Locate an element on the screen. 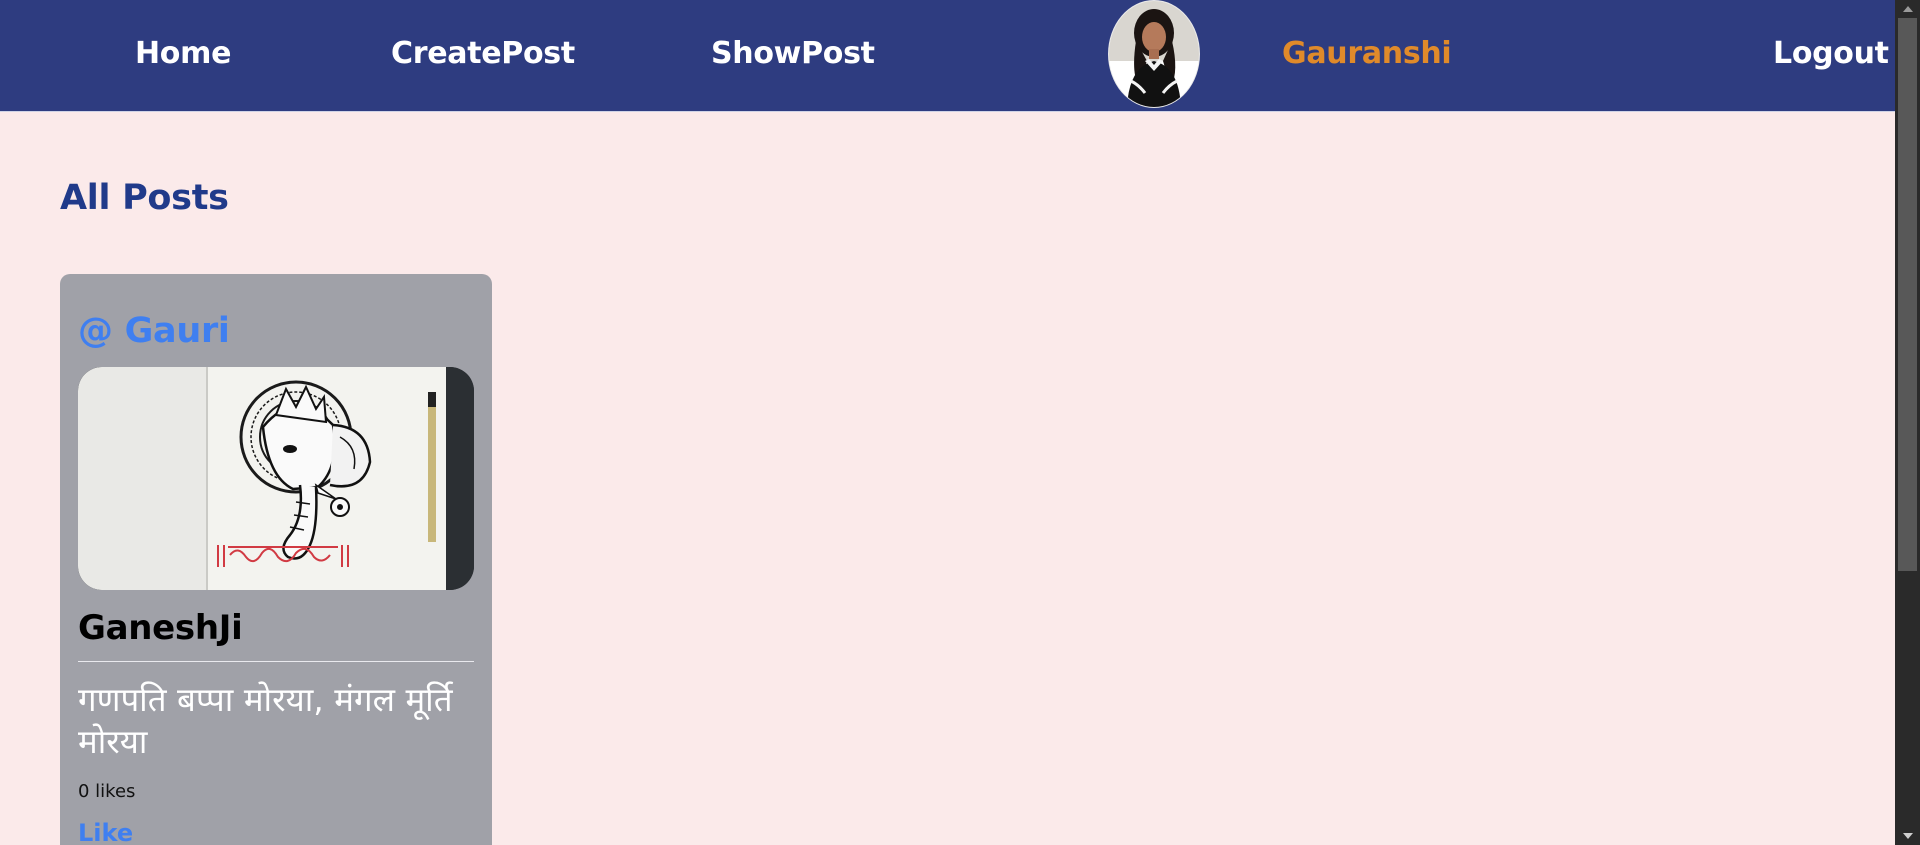  post-title: GaneshJi is located at coordinates (160, 628).